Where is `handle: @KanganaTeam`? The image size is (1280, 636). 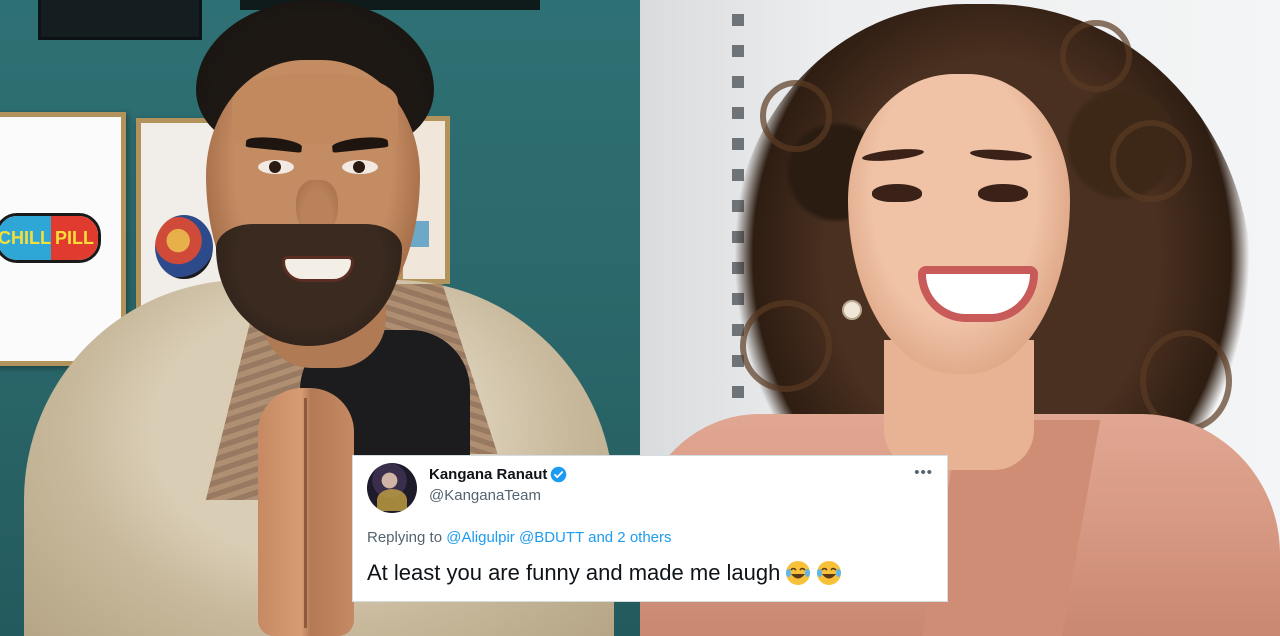
handle: @KanganaTeam is located at coordinates (485, 495).